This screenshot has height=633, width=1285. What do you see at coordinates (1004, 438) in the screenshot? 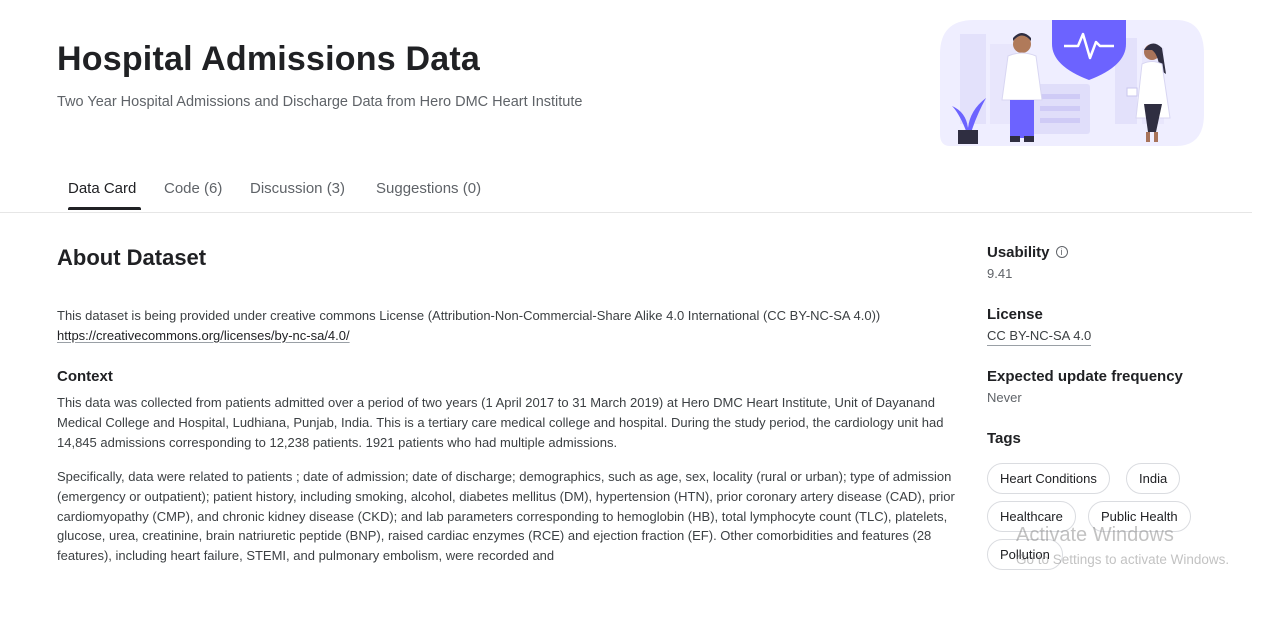
I see `tags-label: Tags` at bounding box center [1004, 438].